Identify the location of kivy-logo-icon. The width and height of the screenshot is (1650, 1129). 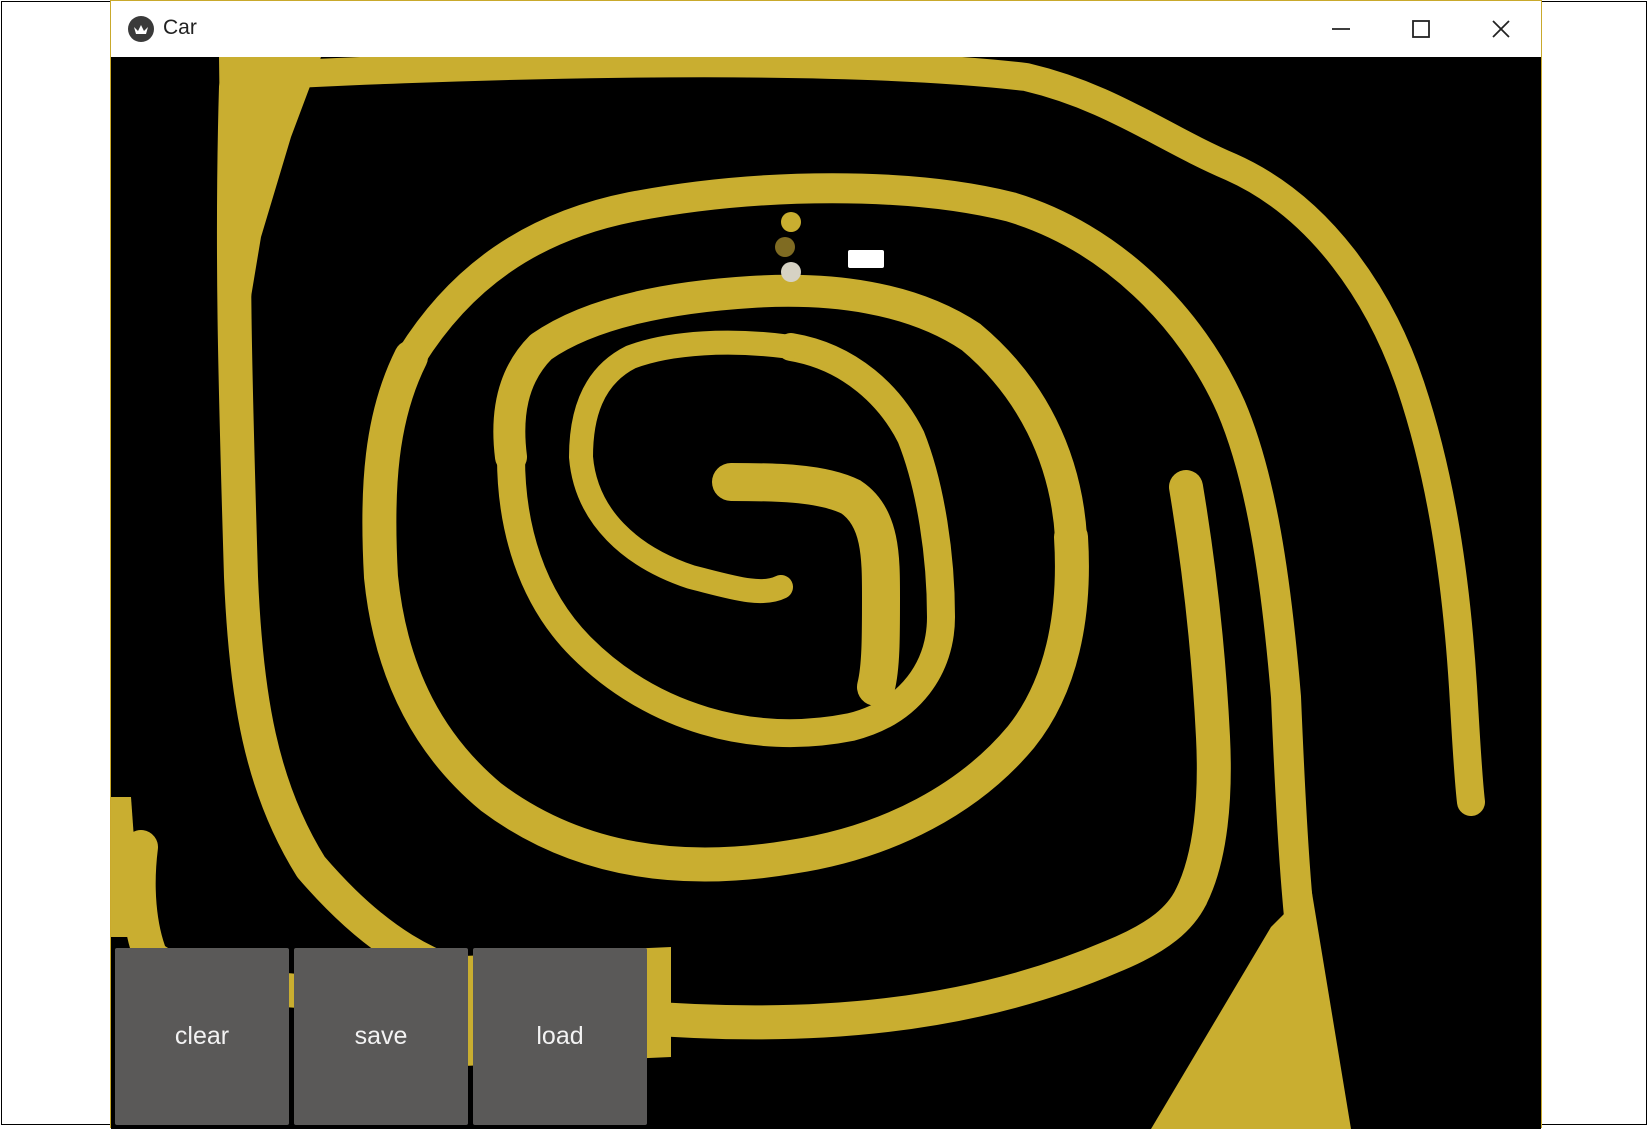
(141, 29).